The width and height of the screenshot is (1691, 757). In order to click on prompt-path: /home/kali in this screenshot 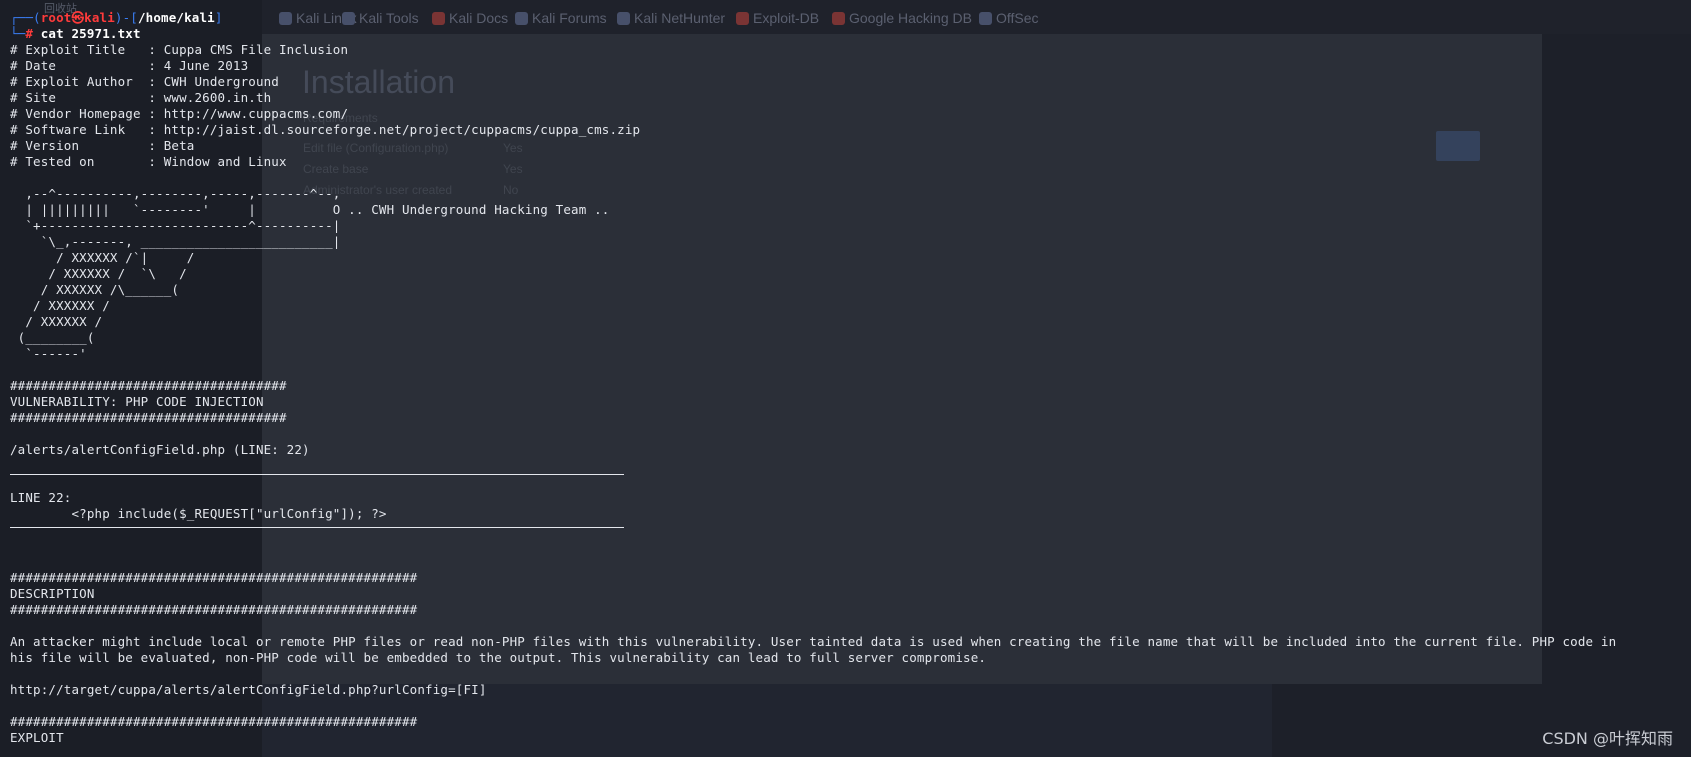, I will do `click(176, 17)`.